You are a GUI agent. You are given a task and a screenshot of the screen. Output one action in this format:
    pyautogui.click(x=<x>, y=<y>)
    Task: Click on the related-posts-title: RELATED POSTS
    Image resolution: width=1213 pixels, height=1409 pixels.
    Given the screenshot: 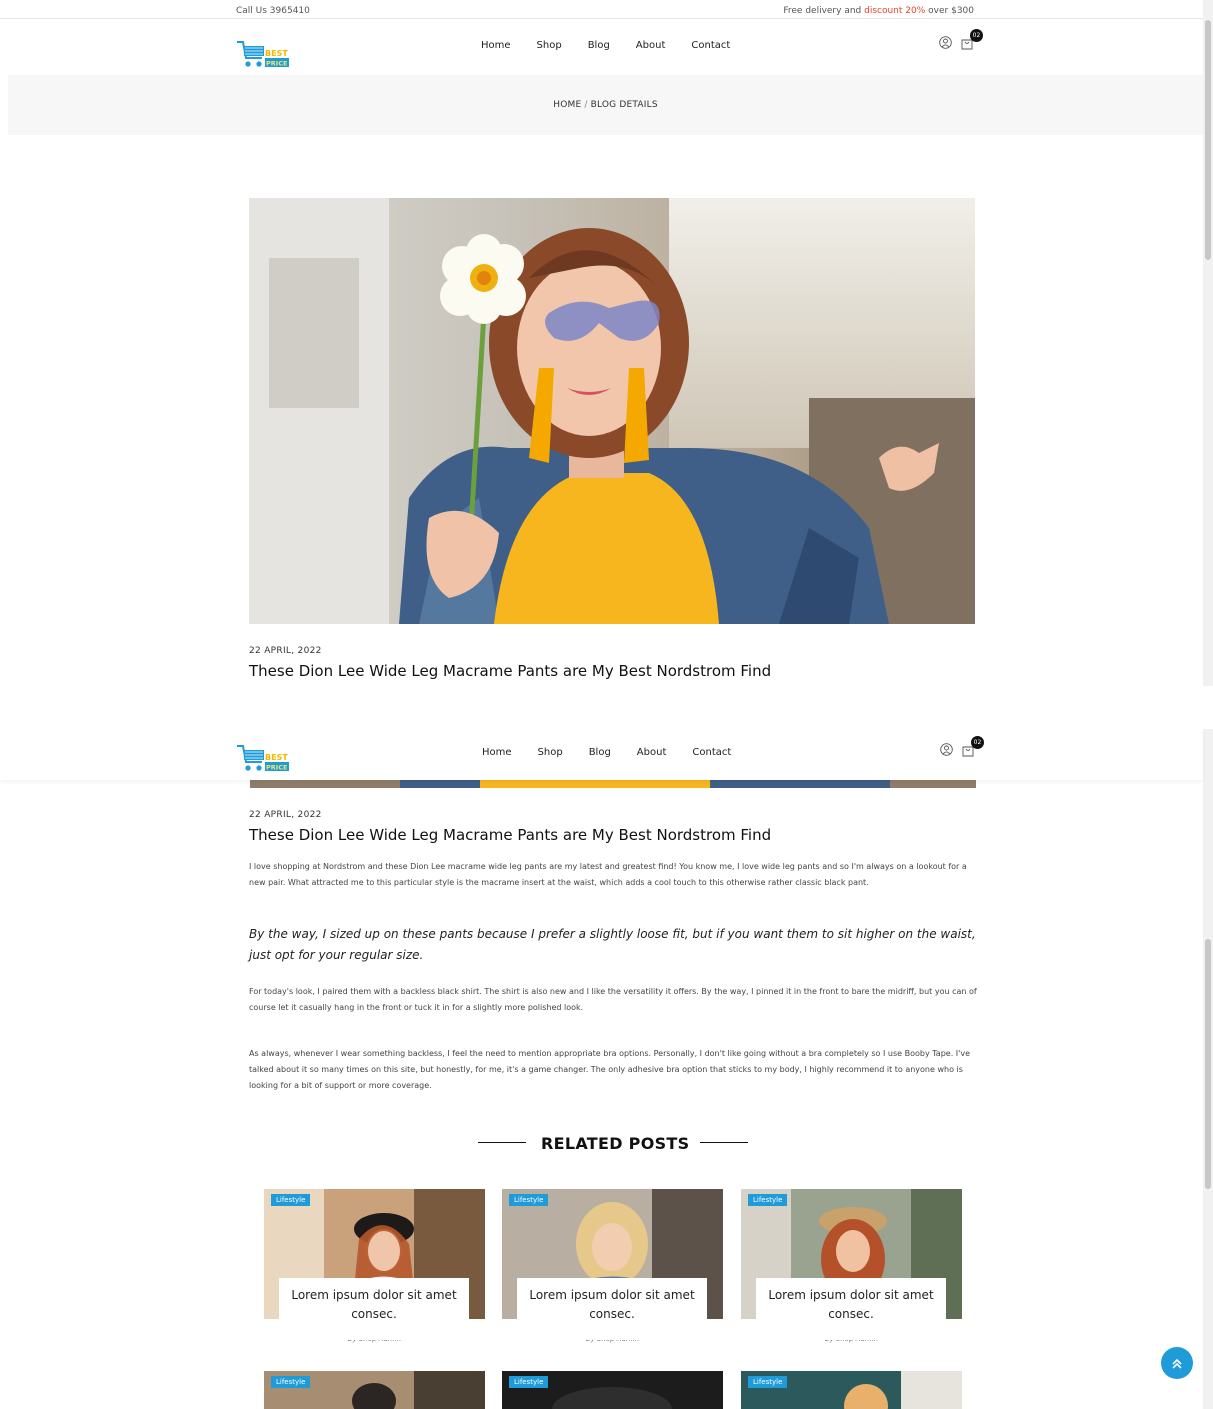 What is the action you would take?
    pyautogui.click(x=615, y=1143)
    